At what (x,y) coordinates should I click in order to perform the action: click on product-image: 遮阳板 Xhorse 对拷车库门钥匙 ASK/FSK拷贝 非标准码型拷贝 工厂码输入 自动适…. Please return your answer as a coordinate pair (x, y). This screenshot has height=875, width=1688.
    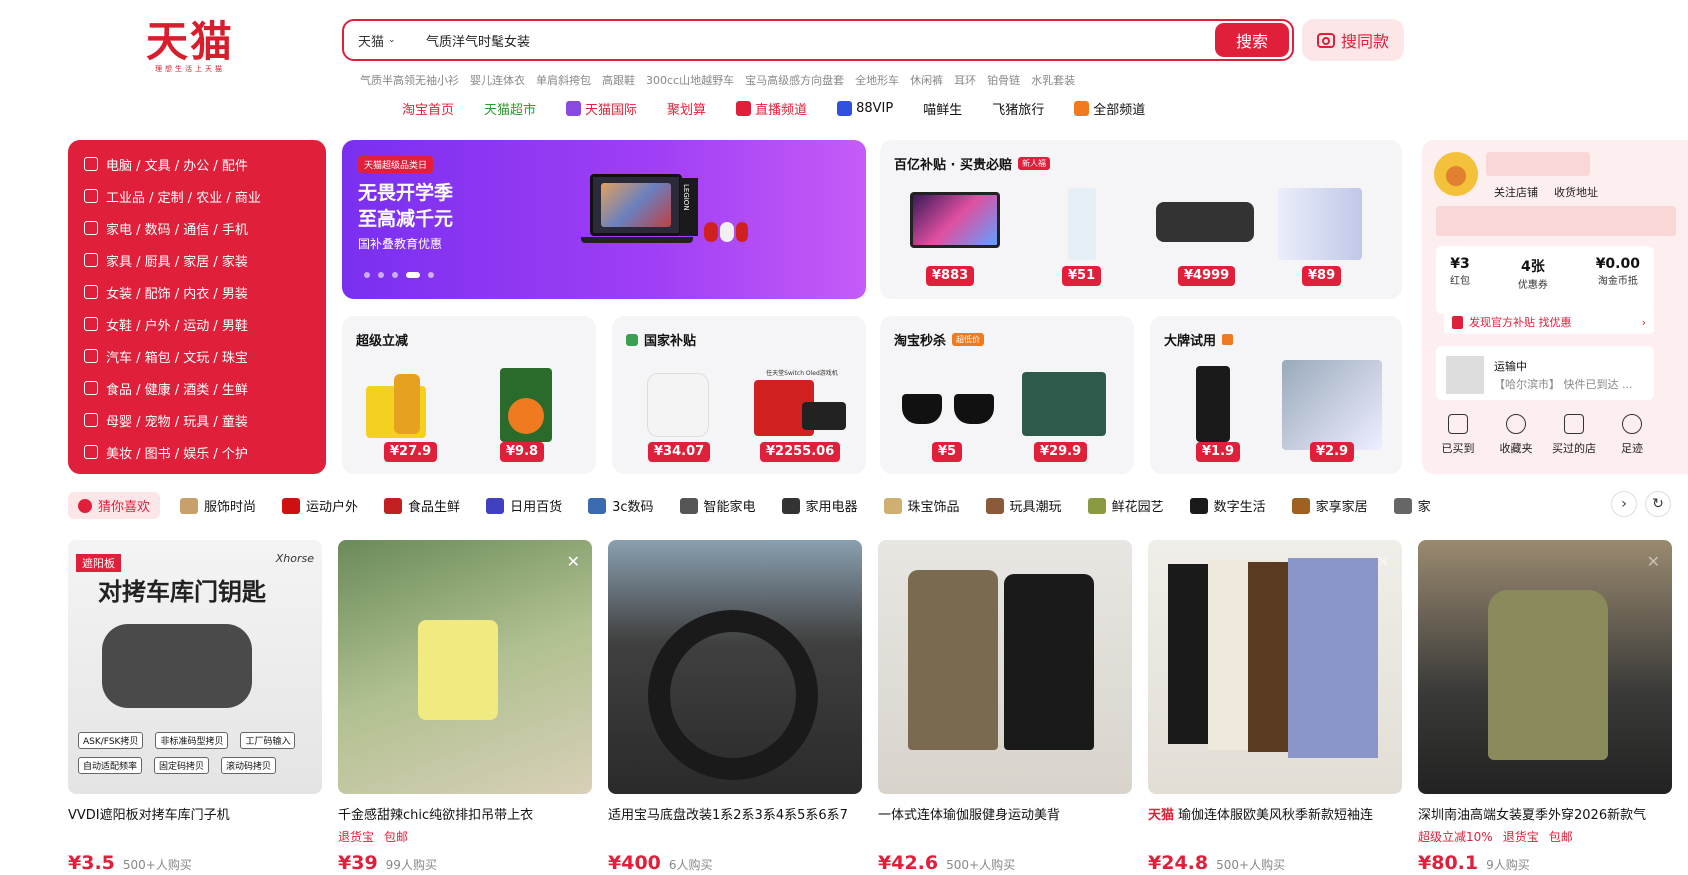
    Looking at the image, I should click on (195, 667).